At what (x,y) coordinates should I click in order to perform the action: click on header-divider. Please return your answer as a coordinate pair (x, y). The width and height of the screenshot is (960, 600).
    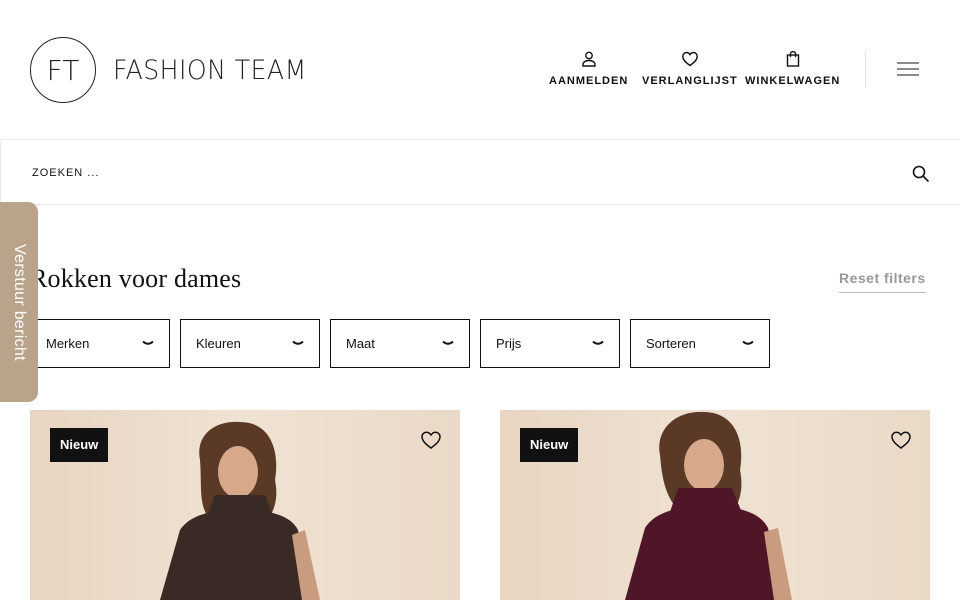
    Looking at the image, I should click on (865, 69).